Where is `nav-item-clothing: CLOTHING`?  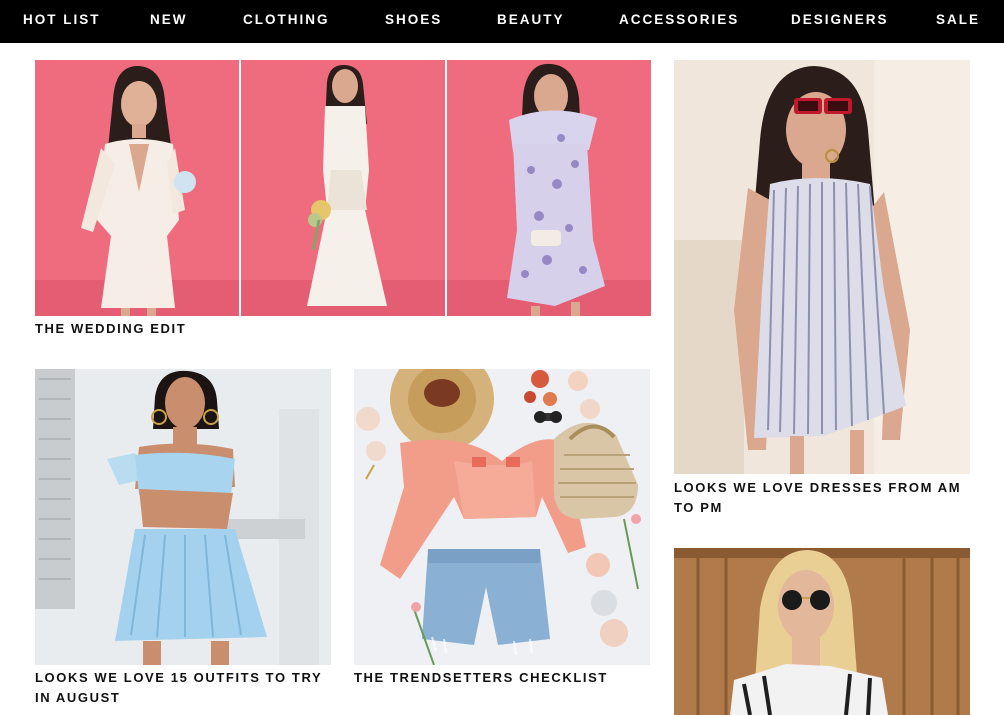
nav-item-clothing: CLOTHING is located at coordinates (286, 19).